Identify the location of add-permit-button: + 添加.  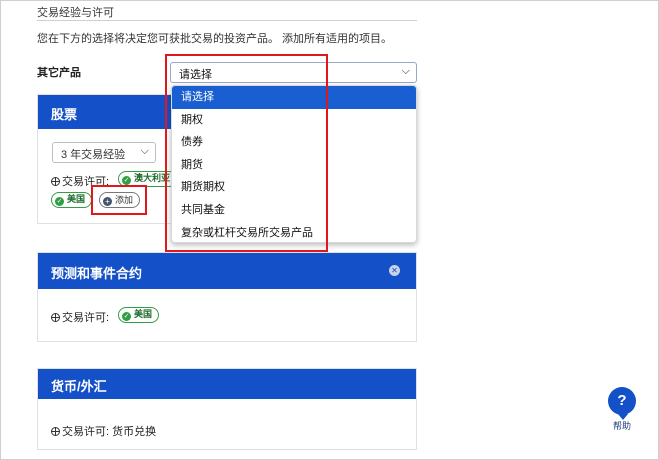
(120, 200).